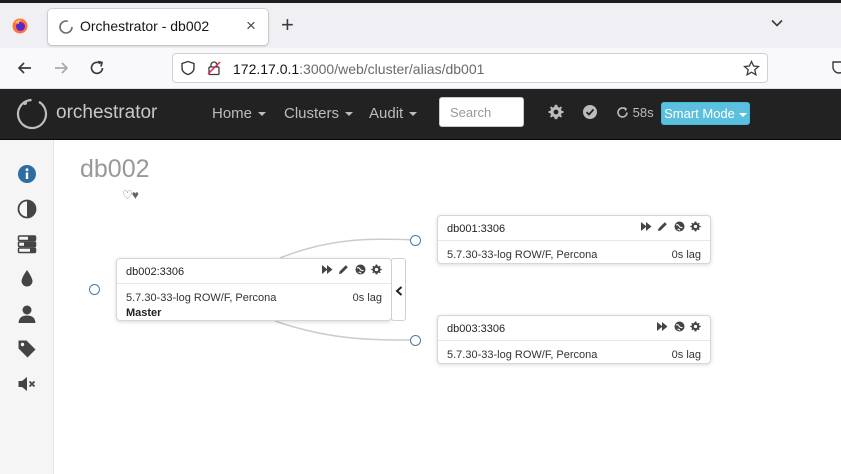 This screenshot has height=474, width=841. I want to click on menu-audit-label: Audit, so click(386, 113).